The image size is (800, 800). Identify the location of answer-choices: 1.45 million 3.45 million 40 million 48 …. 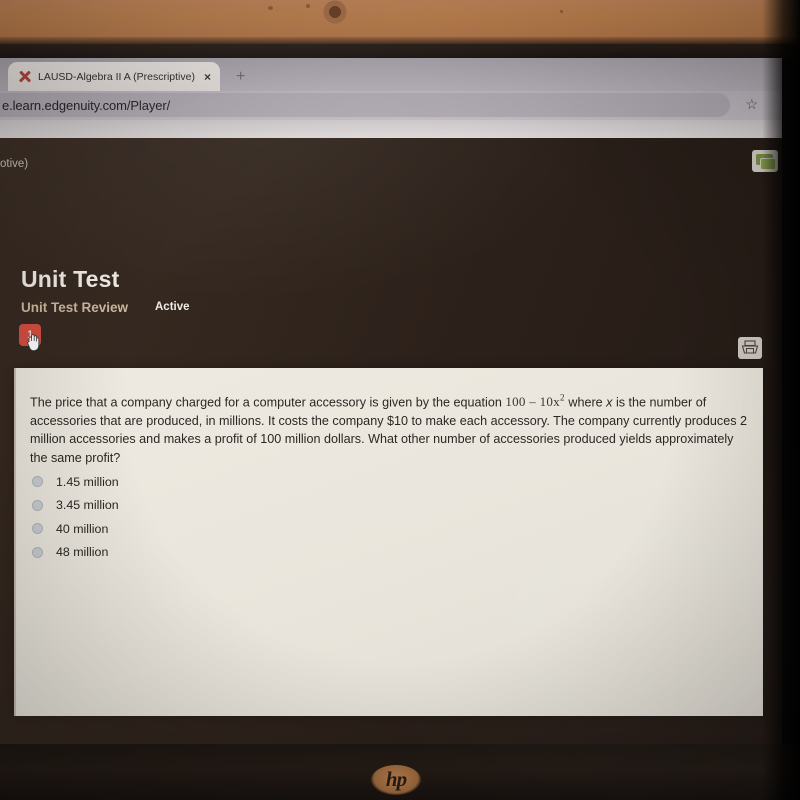
(75, 517).